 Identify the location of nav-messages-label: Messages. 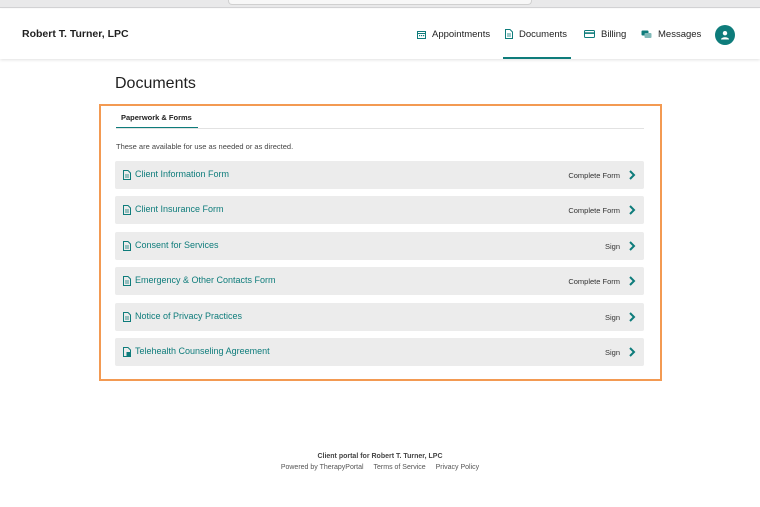
(680, 34).